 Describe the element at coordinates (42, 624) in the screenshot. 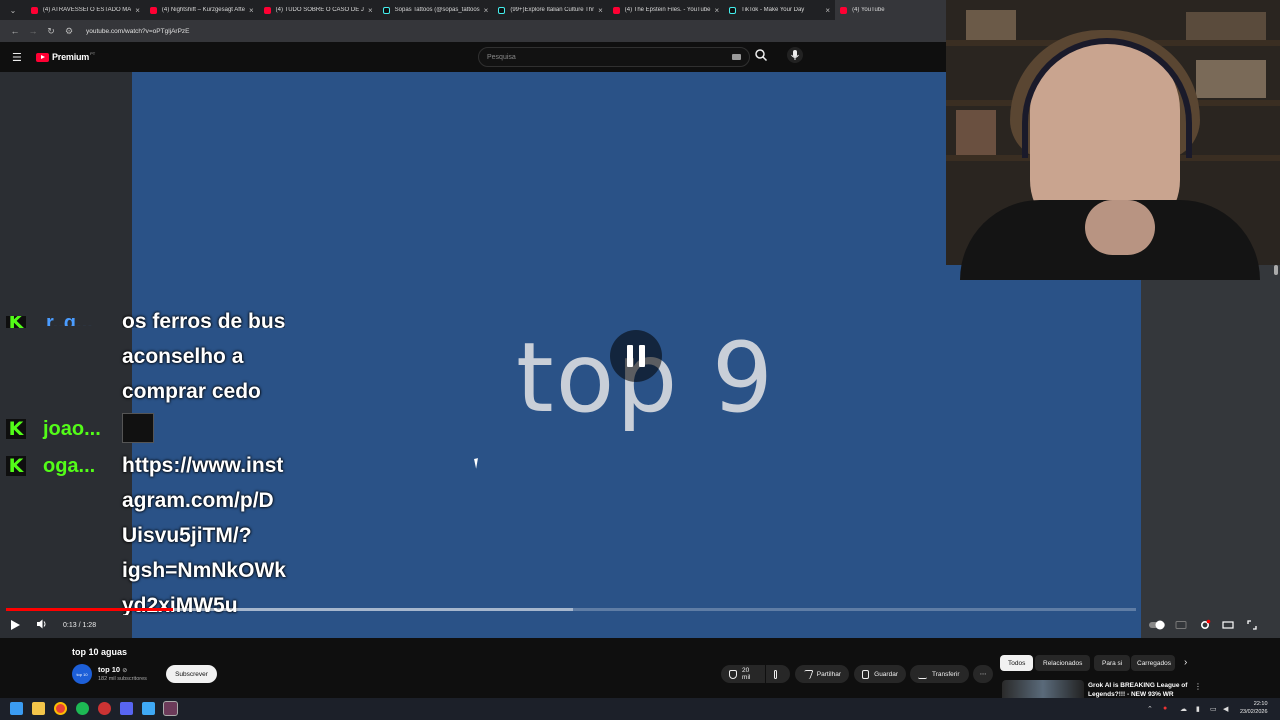

I see `volume-icon` at that location.